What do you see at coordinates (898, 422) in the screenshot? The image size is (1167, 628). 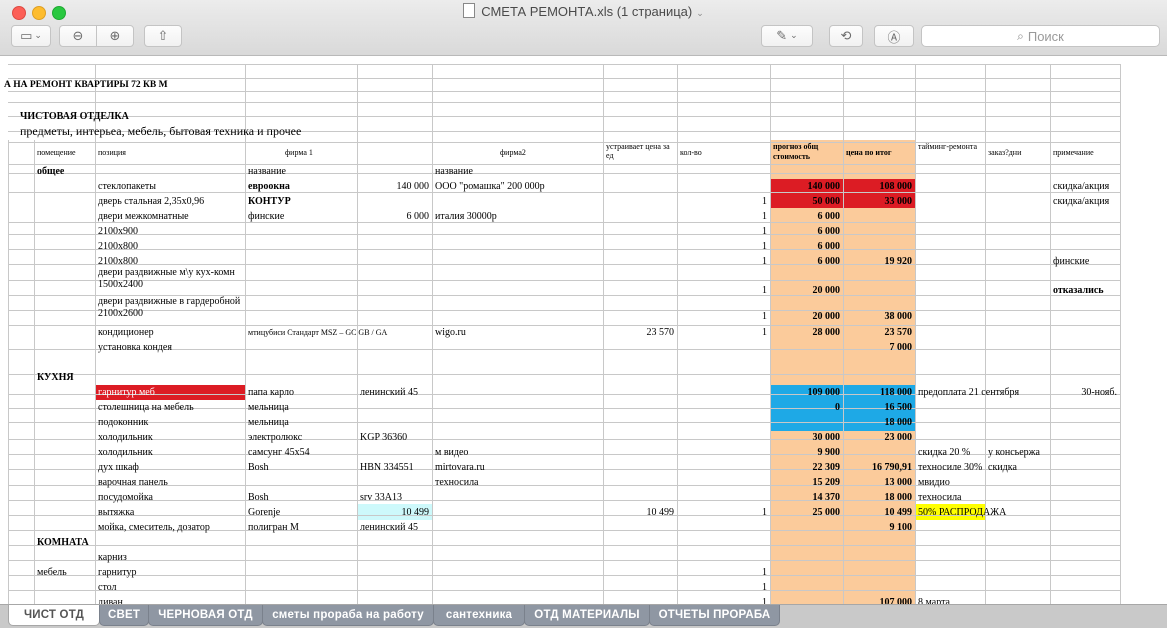 I see `total-cell: 18 000` at bounding box center [898, 422].